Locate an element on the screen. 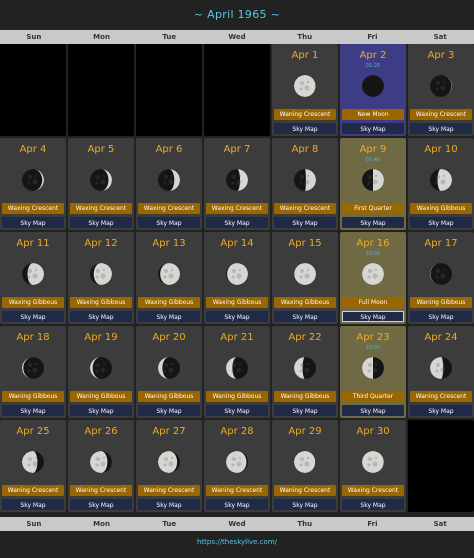 This screenshot has height=558, width=474. day-cell: Apr 2 01:20 New Moon Sky Map is located at coordinates (373, 90).